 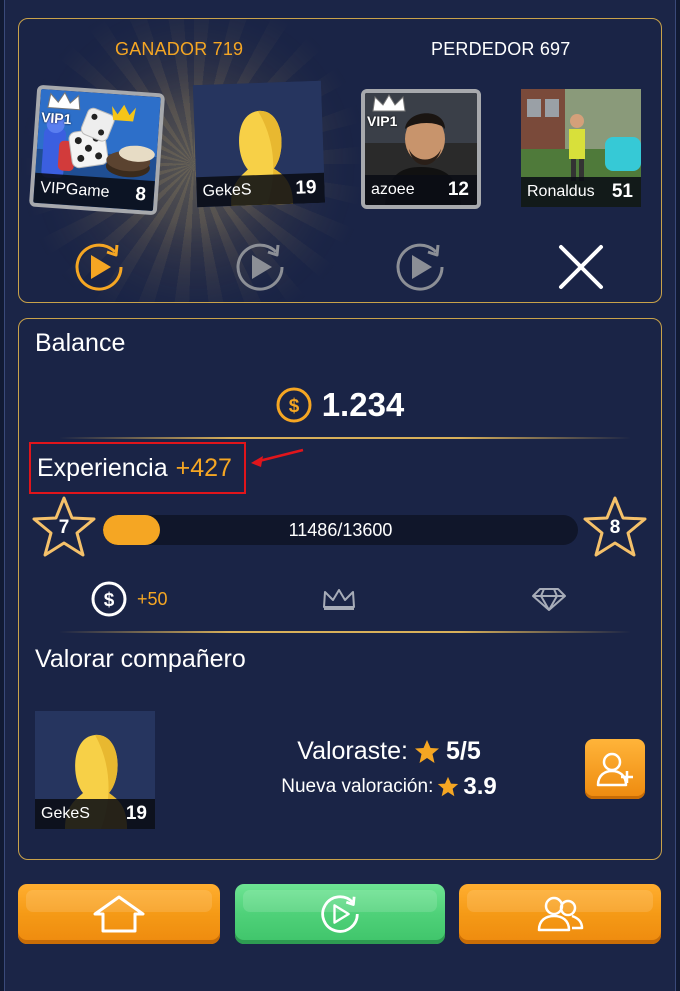 I want to click on teammate-level: 19, so click(x=136, y=813).